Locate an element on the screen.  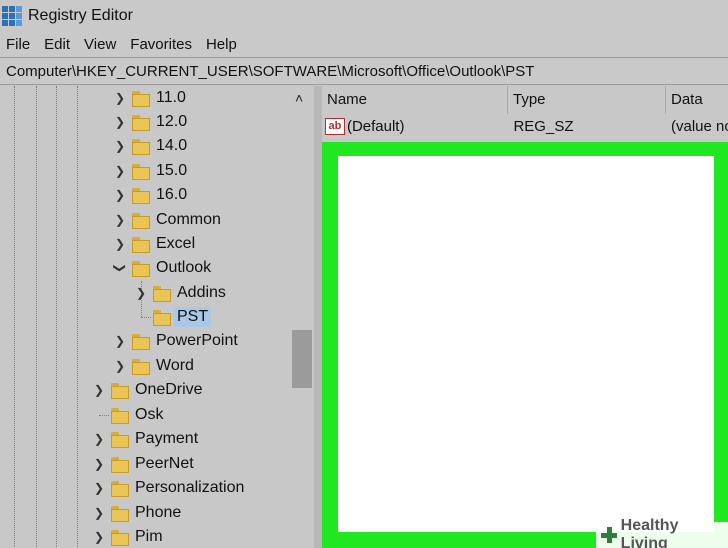
tree-node-label: 15.0 is located at coordinates (172, 170).